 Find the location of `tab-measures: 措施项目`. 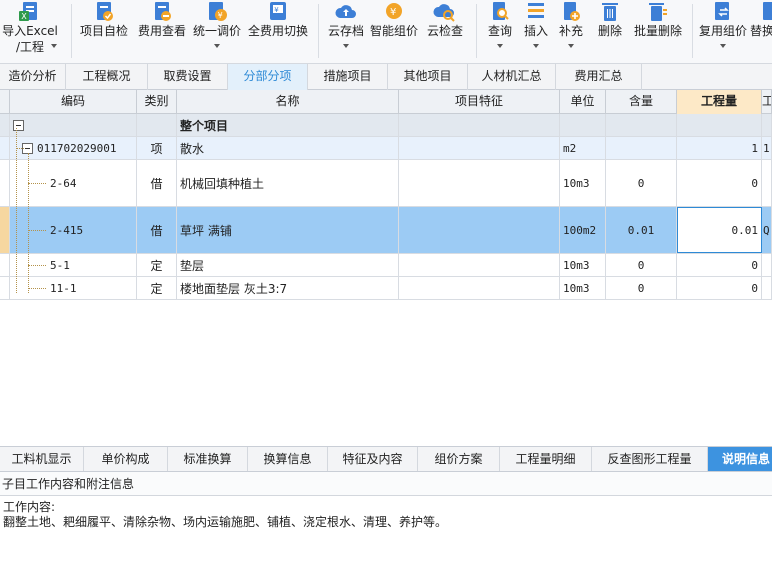

tab-measures: 措施项目 is located at coordinates (348, 77).